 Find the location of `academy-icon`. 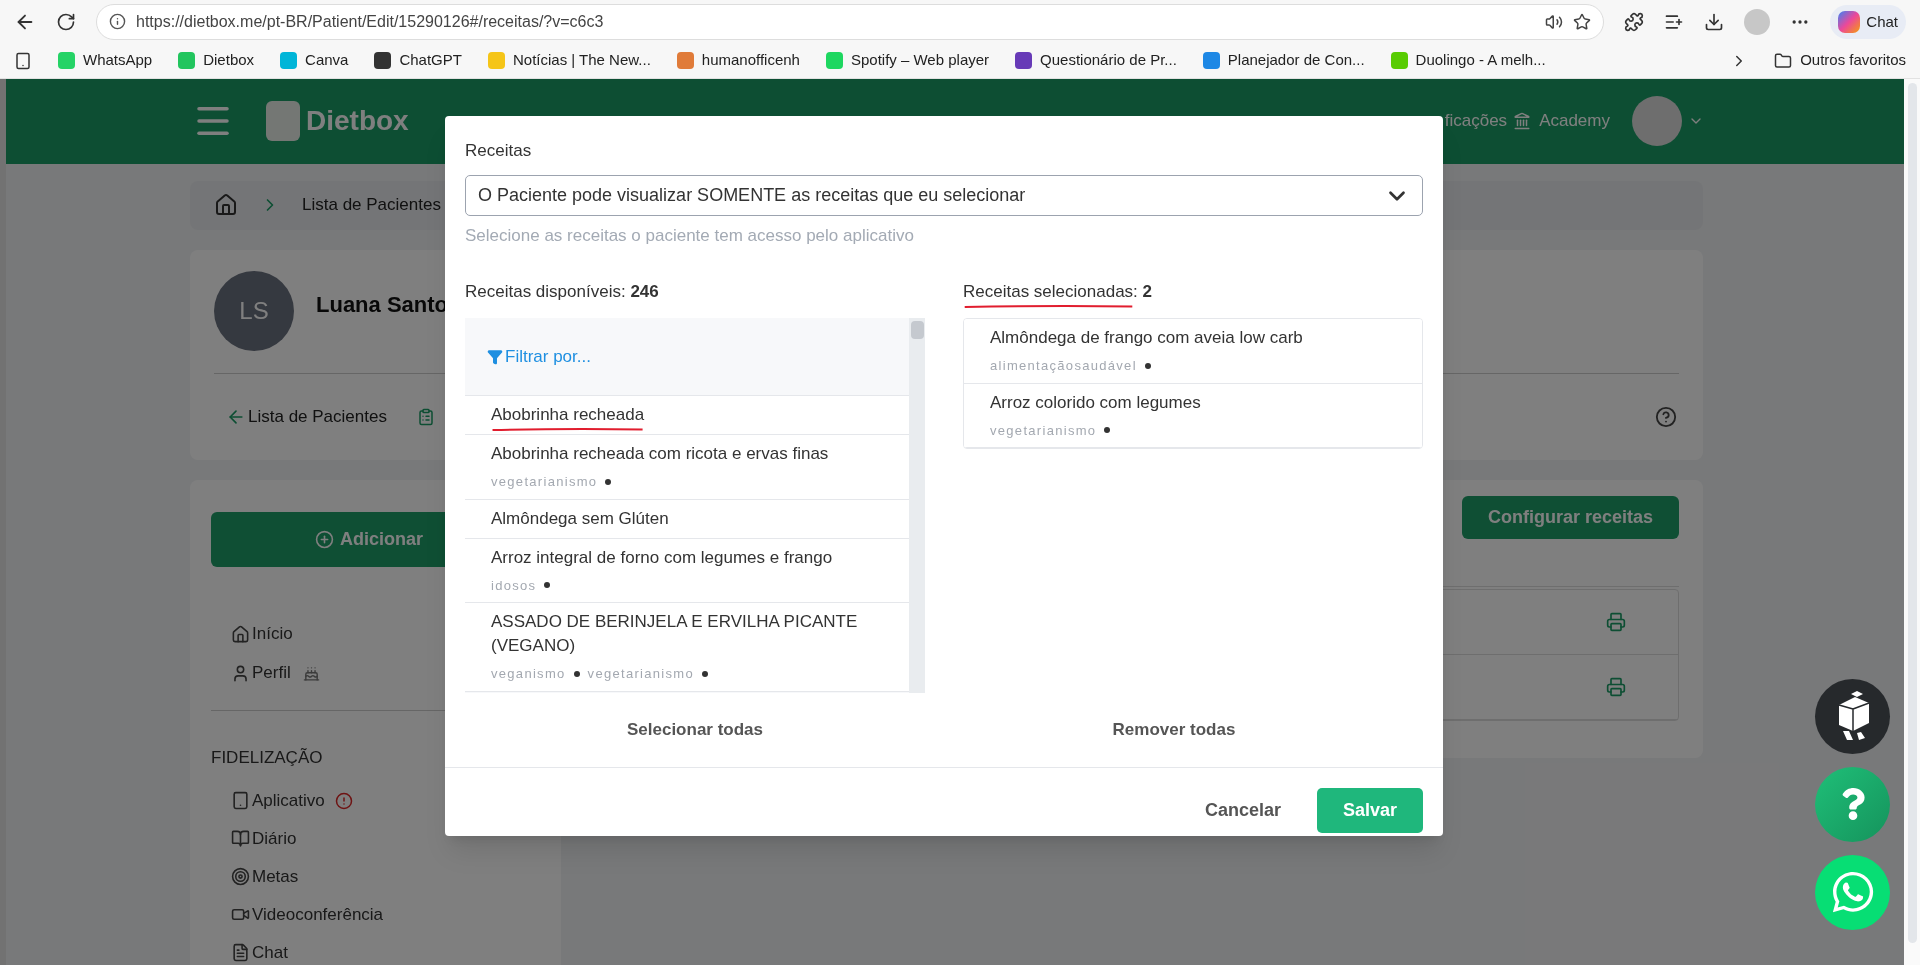

academy-icon is located at coordinates (1522, 121).